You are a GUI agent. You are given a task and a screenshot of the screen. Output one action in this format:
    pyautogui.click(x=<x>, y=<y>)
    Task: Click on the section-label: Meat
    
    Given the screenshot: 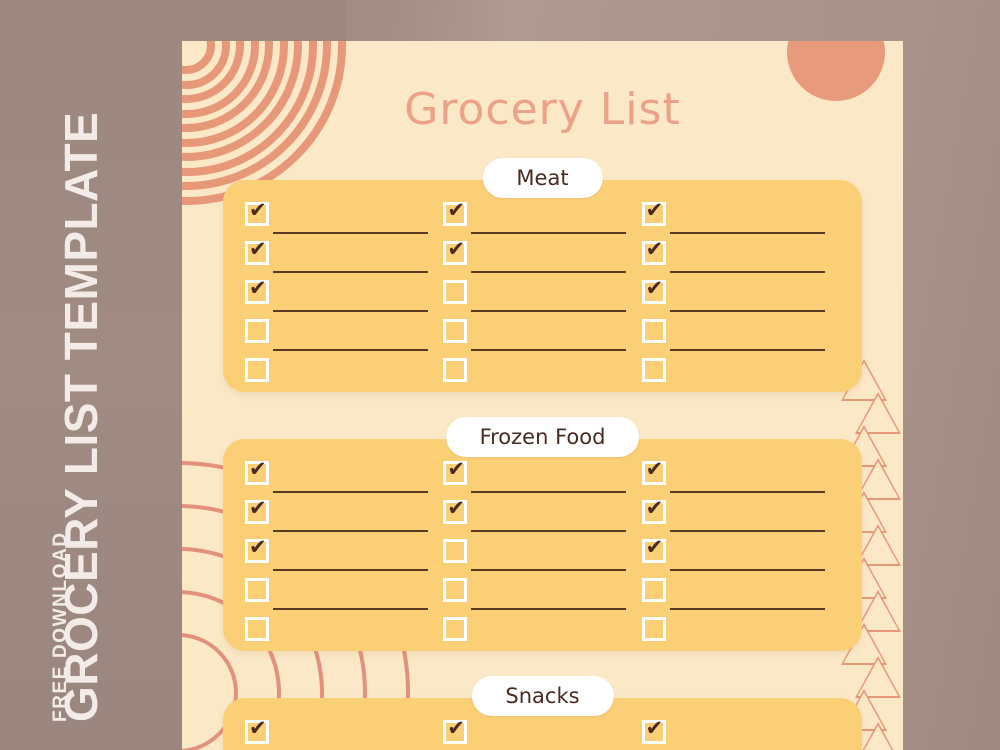 What is the action you would take?
    pyautogui.click(x=542, y=178)
    